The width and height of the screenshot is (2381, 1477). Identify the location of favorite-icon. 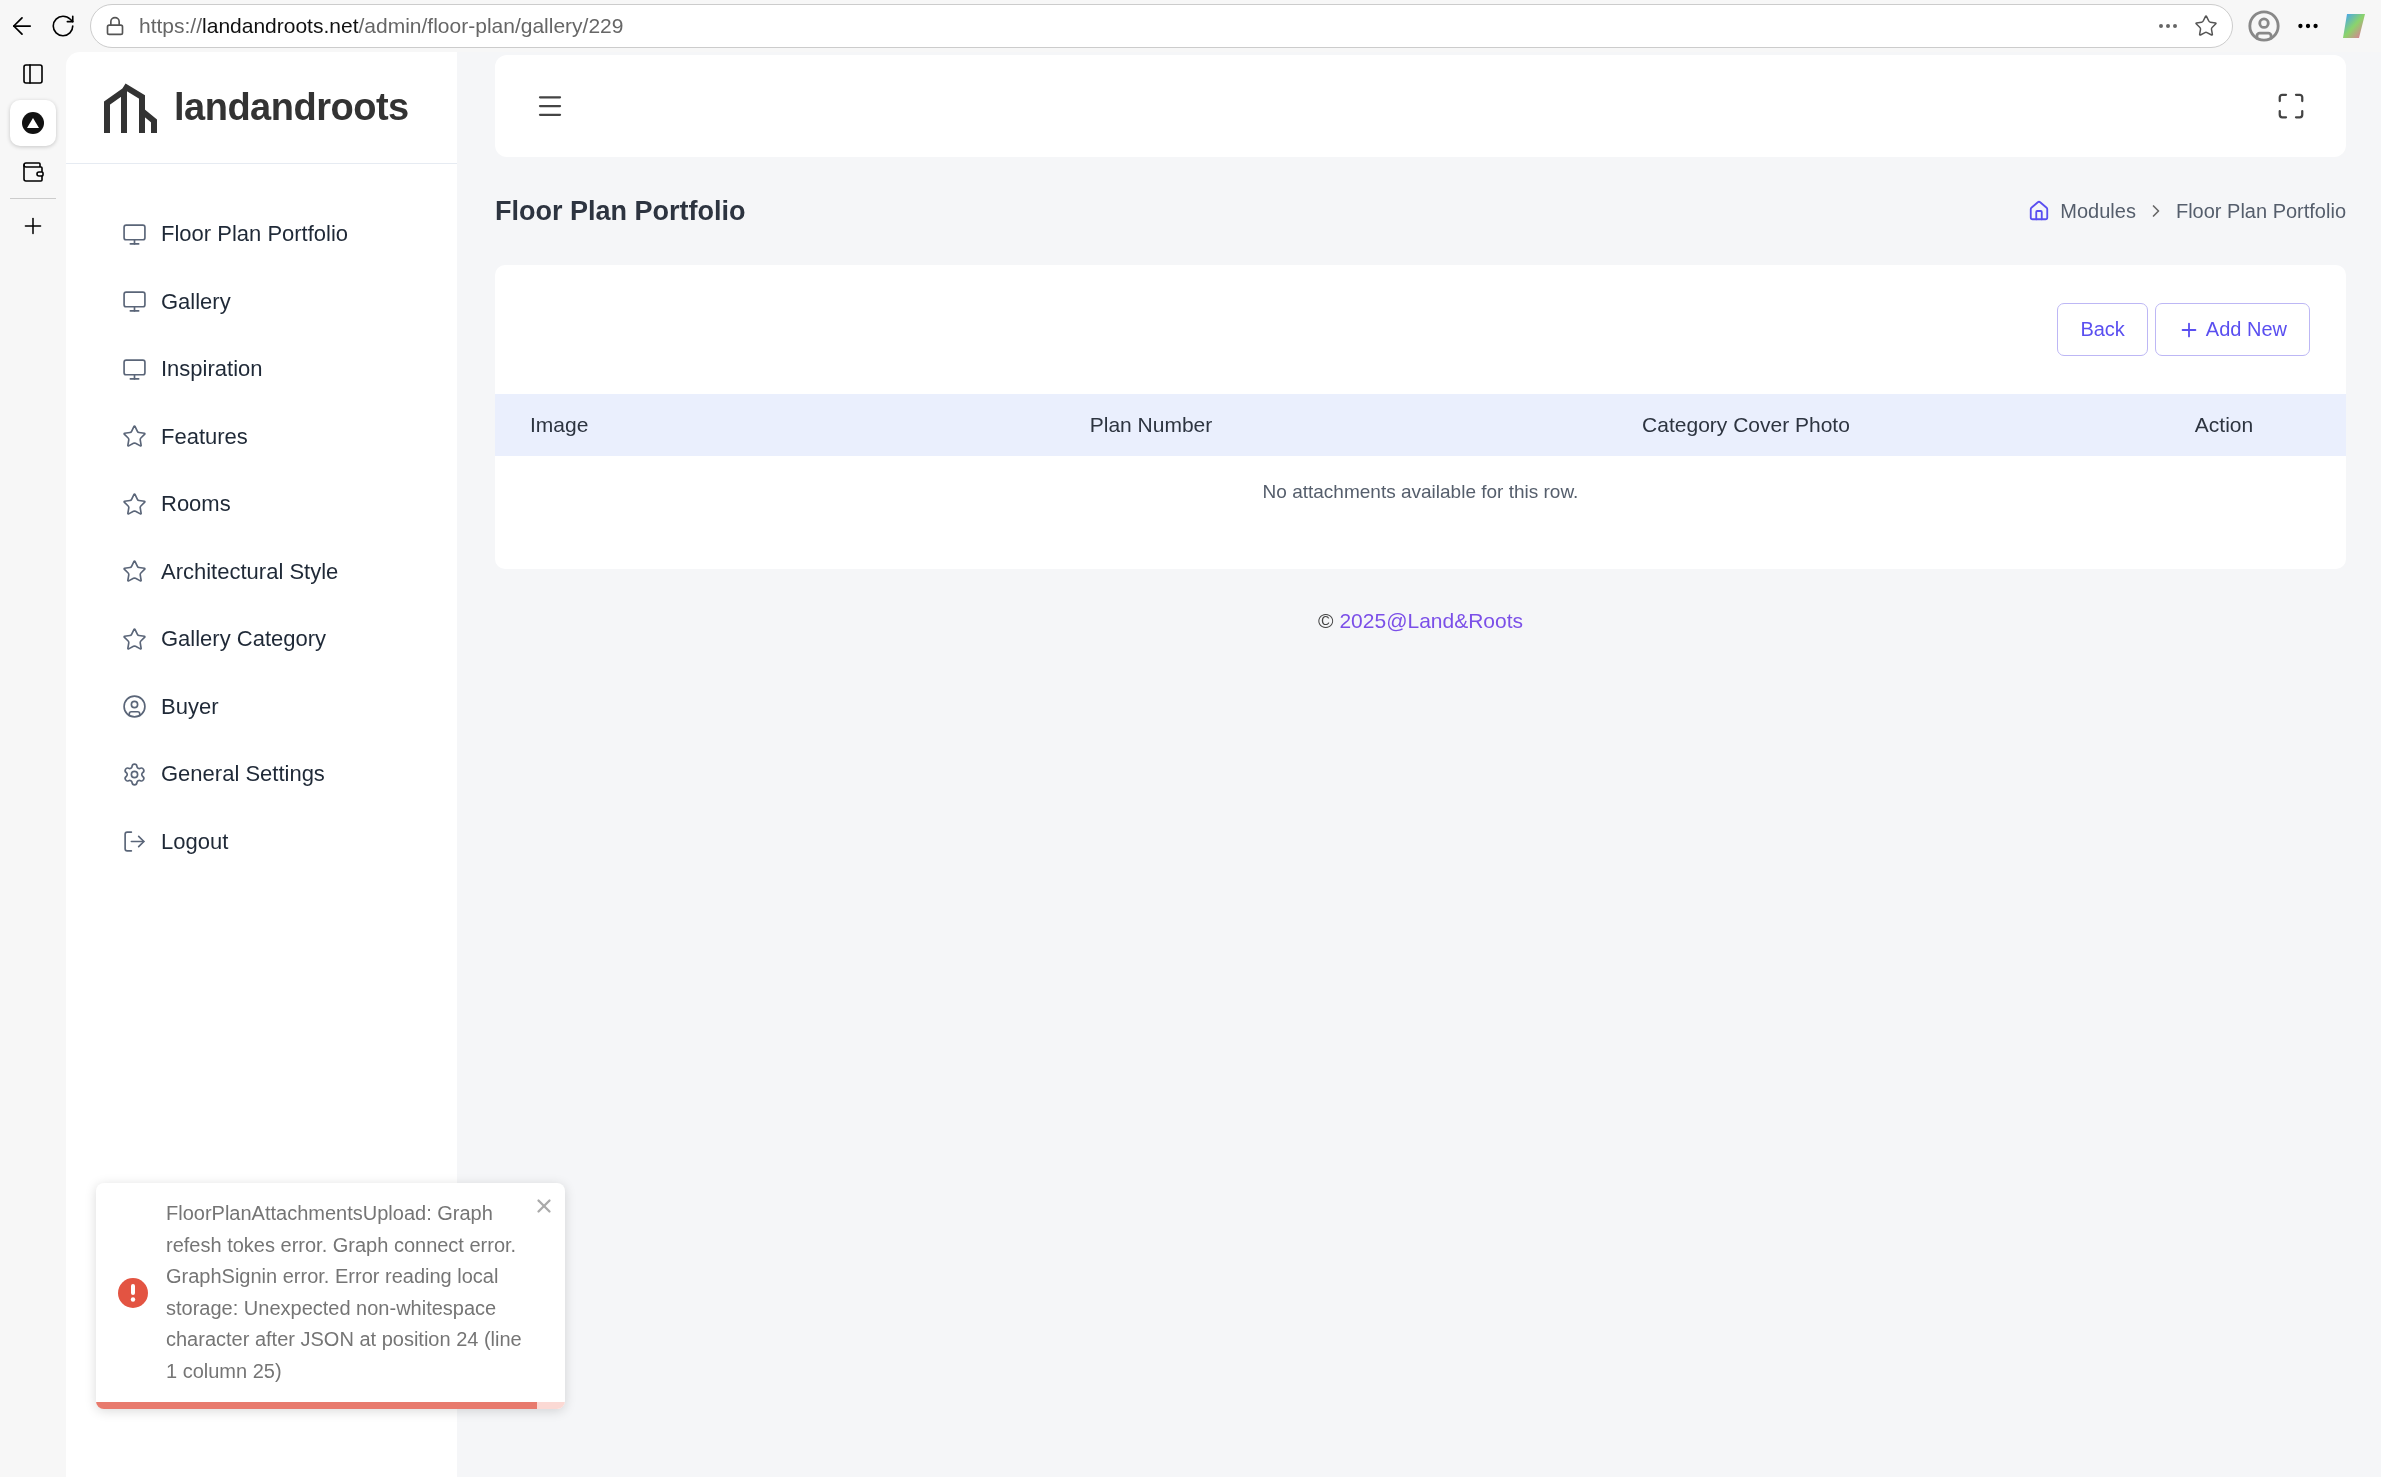
(2206, 26).